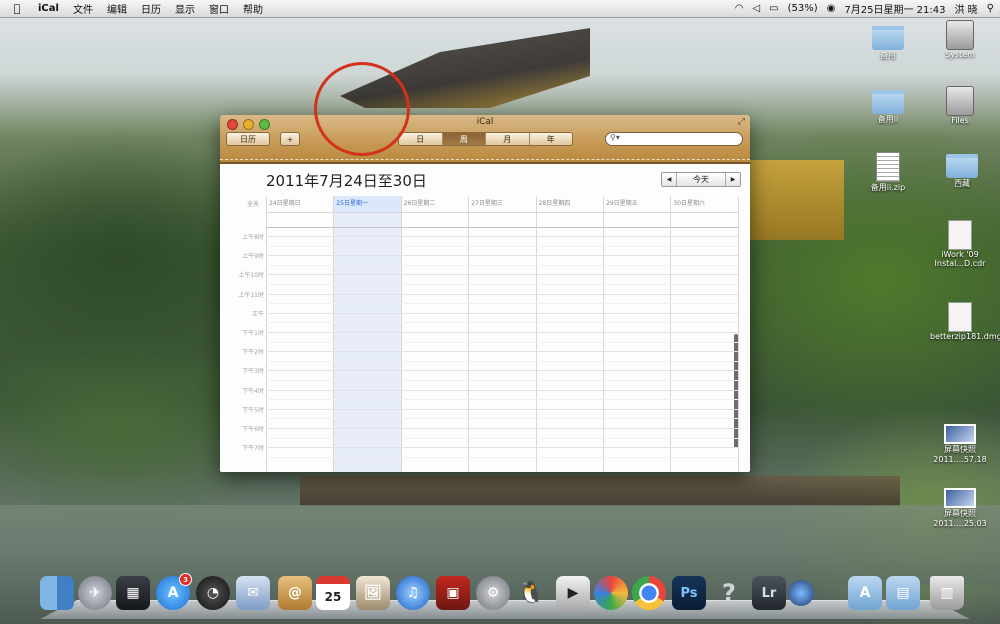 The height and width of the screenshot is (624, 1000). Describe the element at coordinates (366, 204) in the screenshot. I see `day-header: 25日星期一` at that location.